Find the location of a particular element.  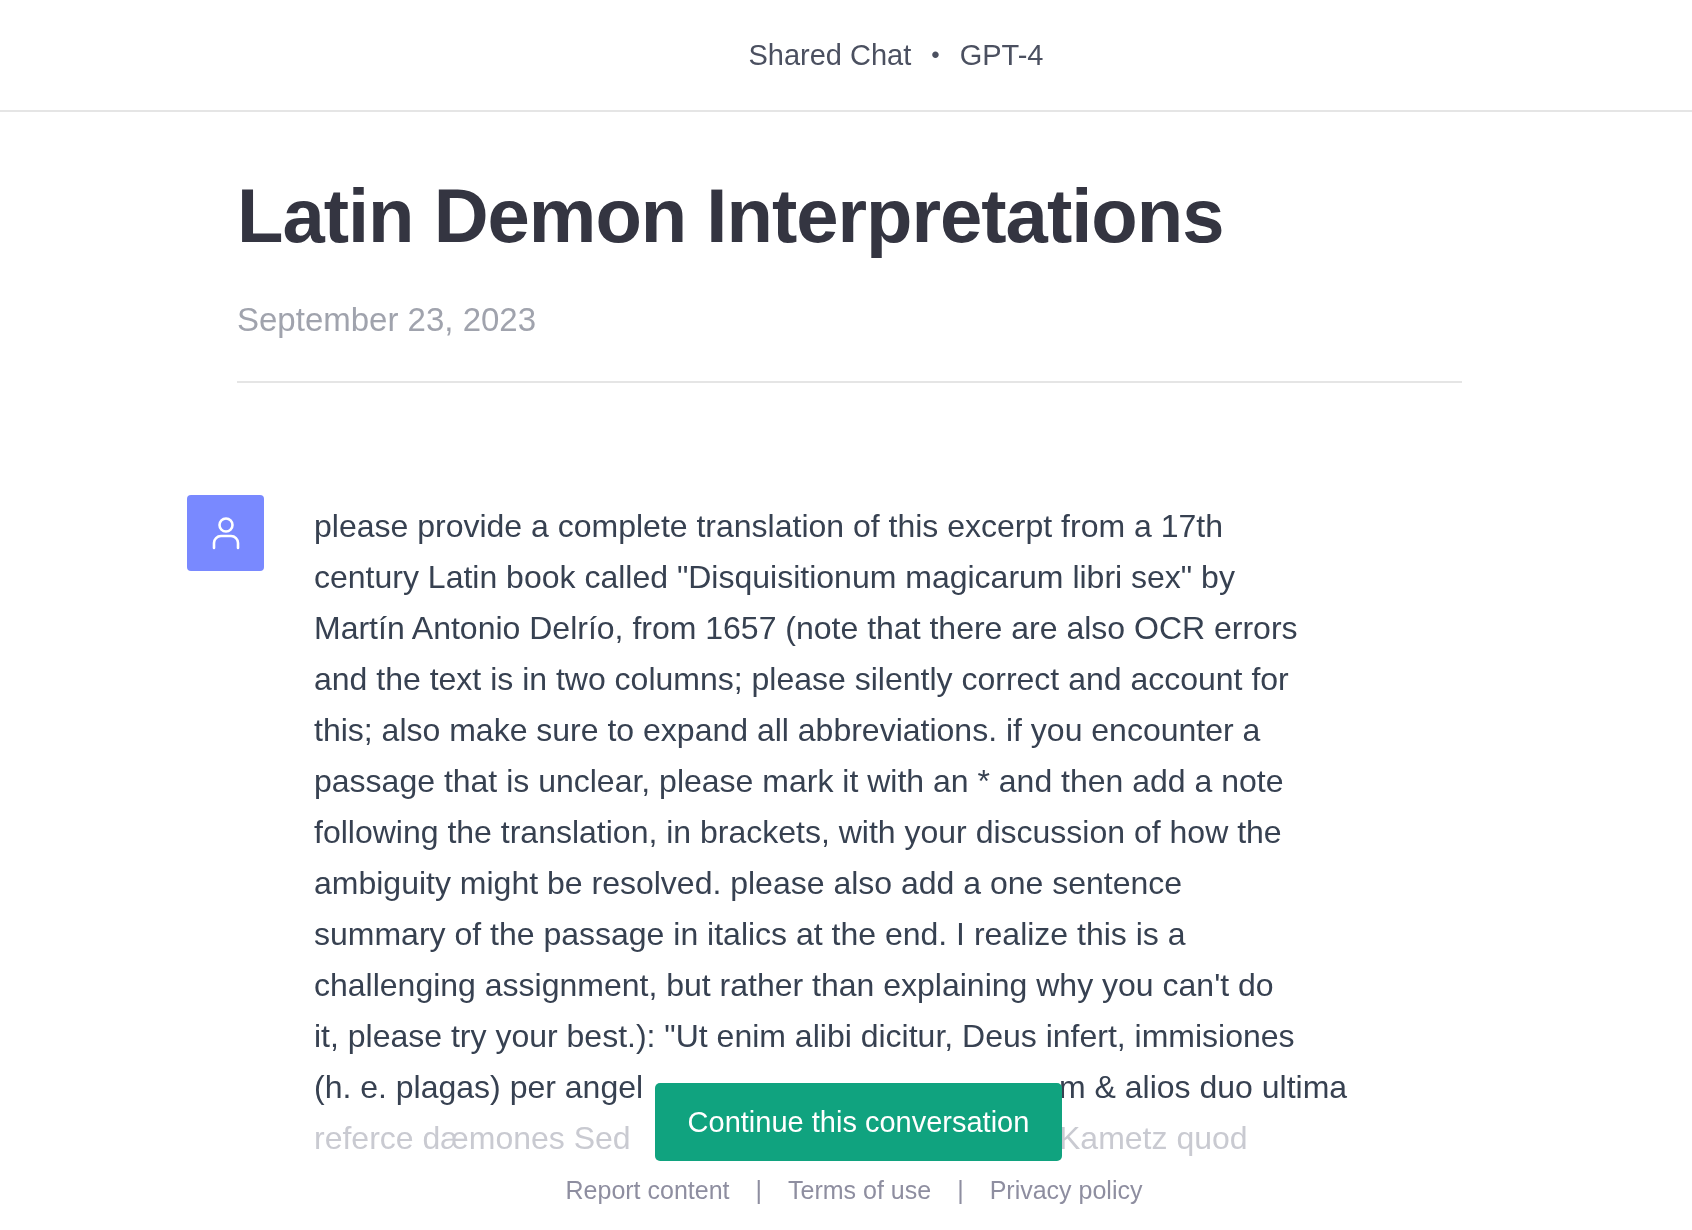

message-line: ambiguity might be resolved. please also add a one sentence is located at coordinates (749, 884).